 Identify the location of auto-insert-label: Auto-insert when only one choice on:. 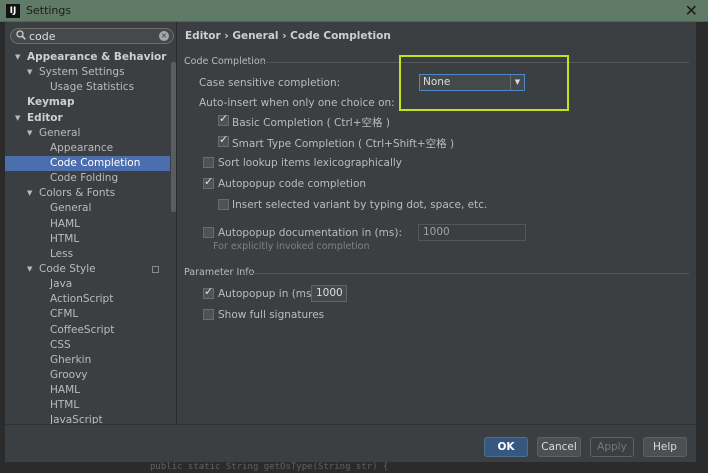
(297, 103).